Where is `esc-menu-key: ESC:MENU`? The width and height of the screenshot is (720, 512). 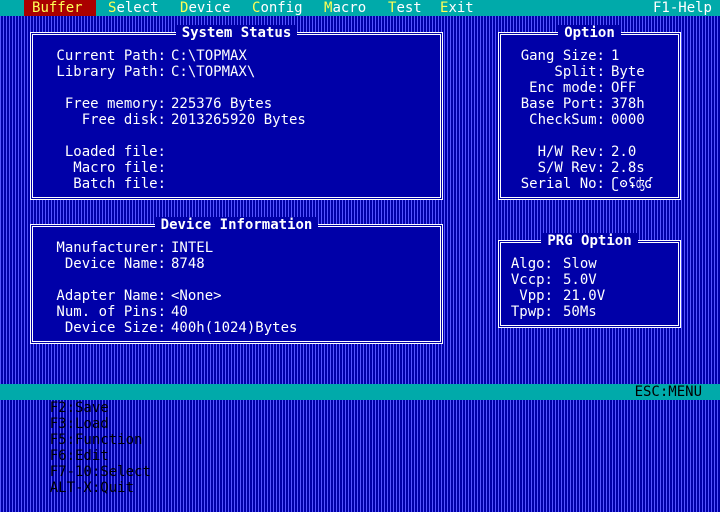 esc-menu-key: ESC:MENU is located at coordinates (668, 392).